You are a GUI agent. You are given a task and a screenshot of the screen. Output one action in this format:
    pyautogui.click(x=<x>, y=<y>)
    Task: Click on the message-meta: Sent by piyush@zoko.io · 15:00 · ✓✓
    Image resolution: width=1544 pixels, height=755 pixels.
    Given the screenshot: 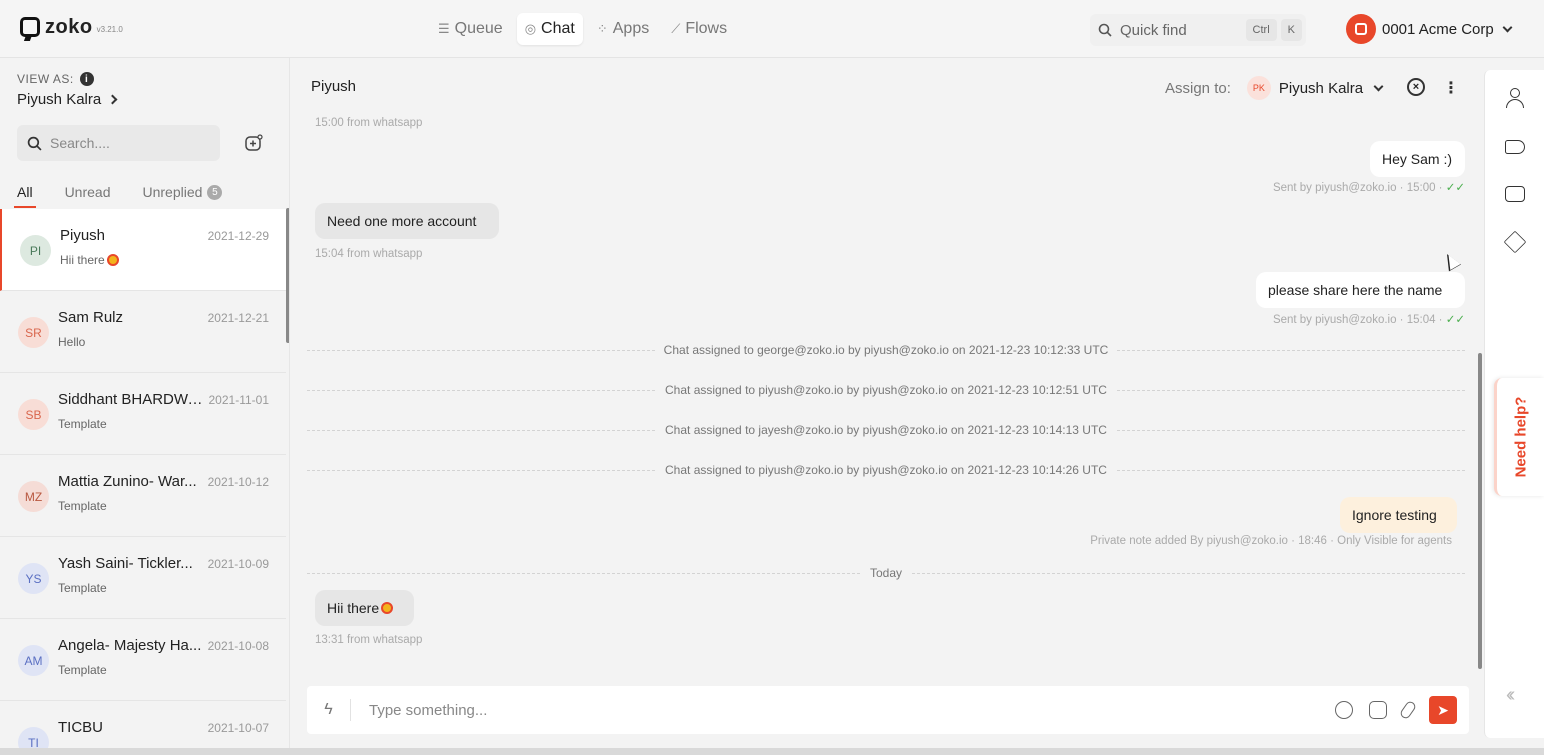 What is the action you would take?
    pyautogui.click(x=1369, y=187)
    